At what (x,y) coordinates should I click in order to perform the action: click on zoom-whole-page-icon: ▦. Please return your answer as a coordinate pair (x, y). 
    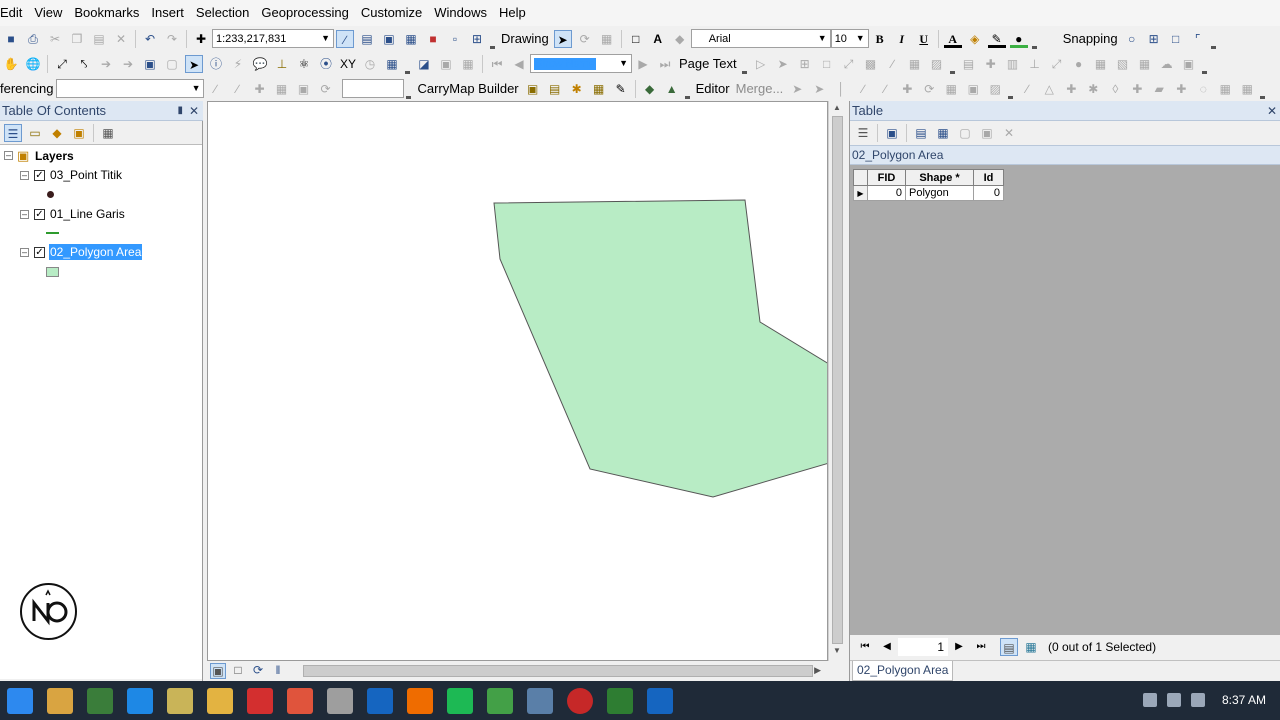
    Looking at the image, I should click on (607, 39).